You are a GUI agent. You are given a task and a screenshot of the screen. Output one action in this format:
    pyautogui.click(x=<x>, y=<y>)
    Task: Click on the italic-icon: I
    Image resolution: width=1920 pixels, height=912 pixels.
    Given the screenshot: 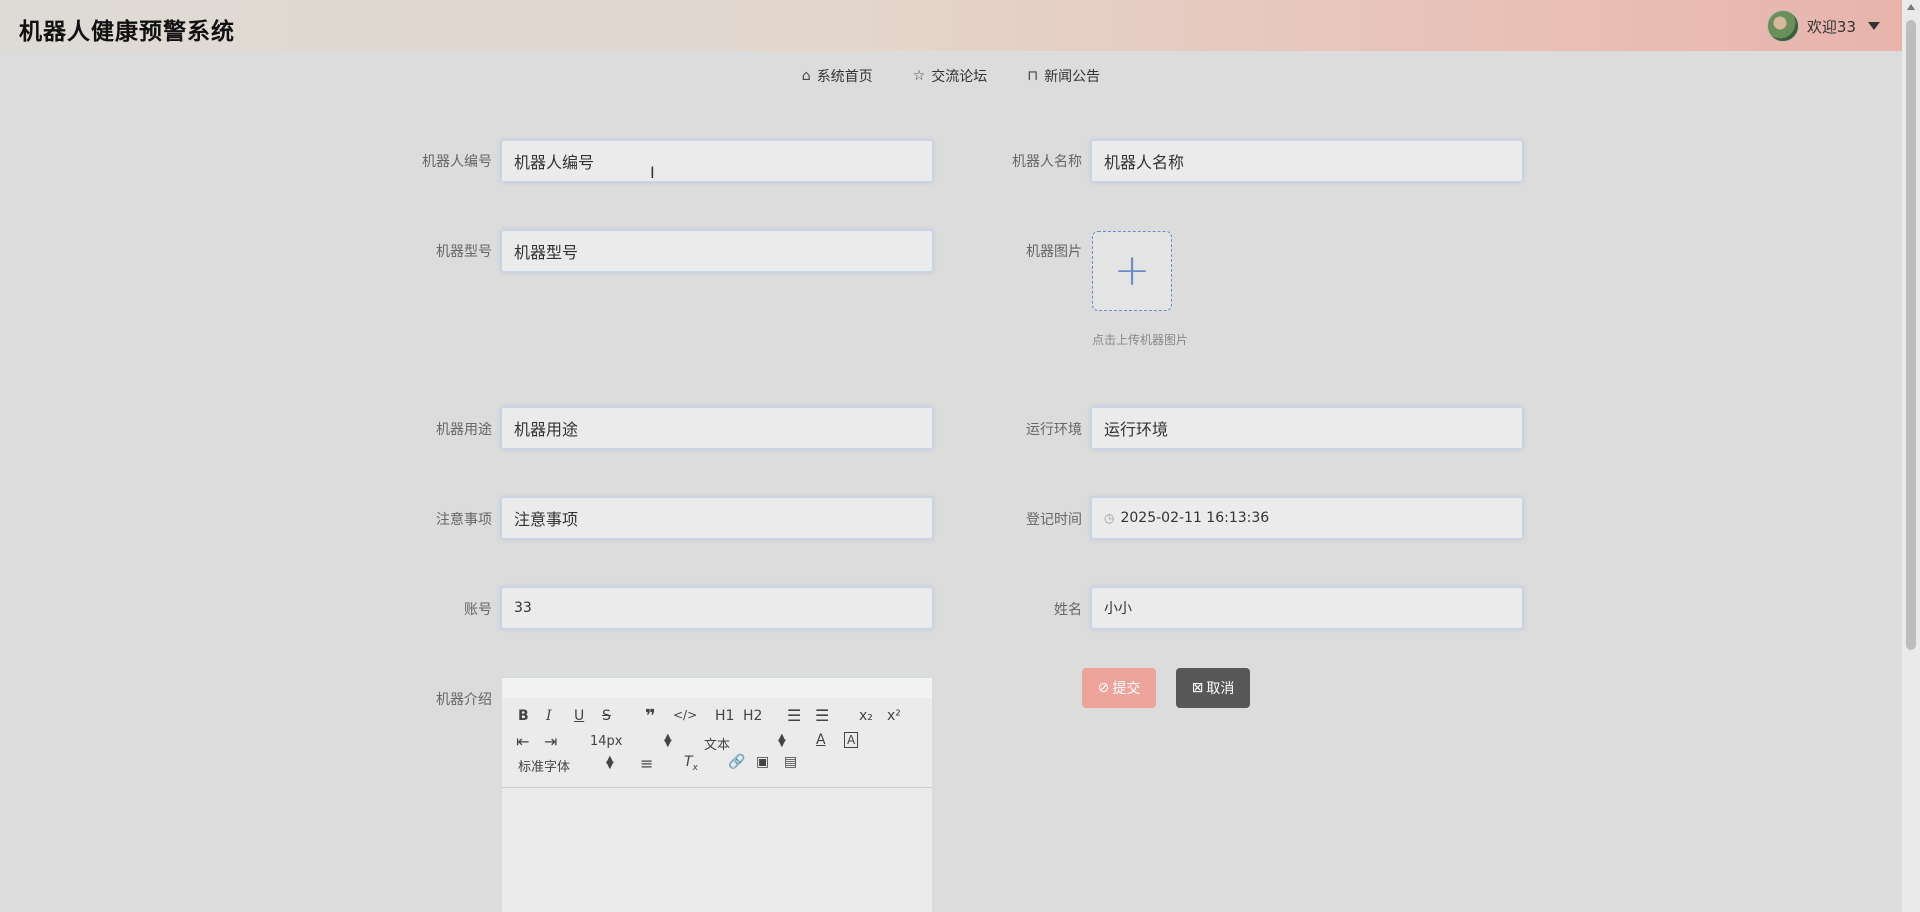 What is the action you would take?
    pyautogui.click(x=549, y=716)
    